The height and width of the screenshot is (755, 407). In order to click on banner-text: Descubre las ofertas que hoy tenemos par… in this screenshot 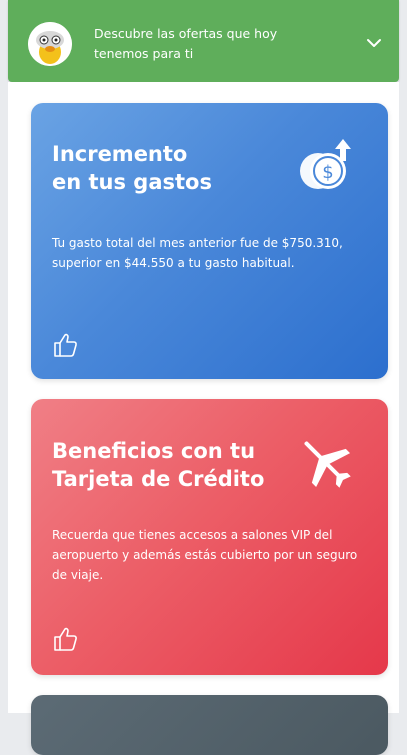, I will do `click(186, 43)`.